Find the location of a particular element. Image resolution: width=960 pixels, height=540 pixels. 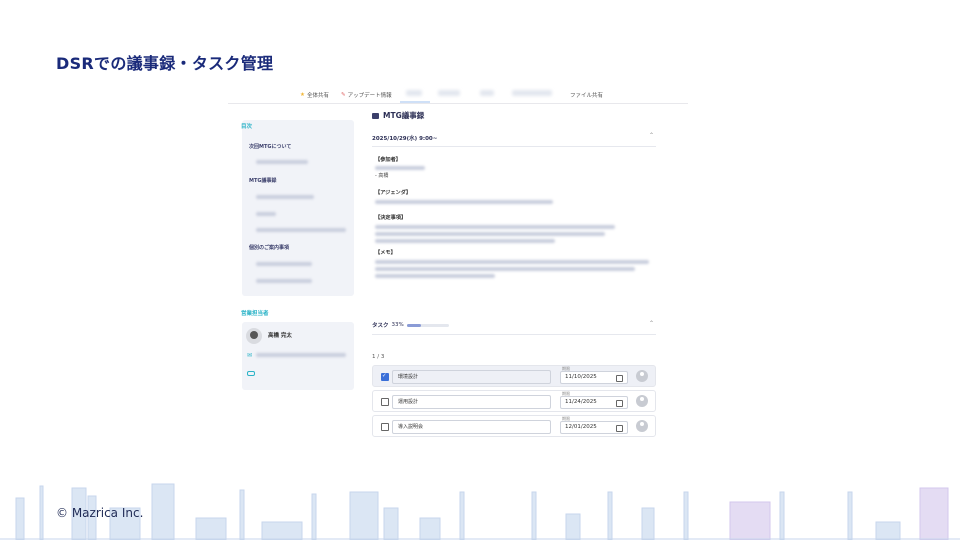

task-due-date-input: 12/01/2025 is located at coordinates (594, 427).